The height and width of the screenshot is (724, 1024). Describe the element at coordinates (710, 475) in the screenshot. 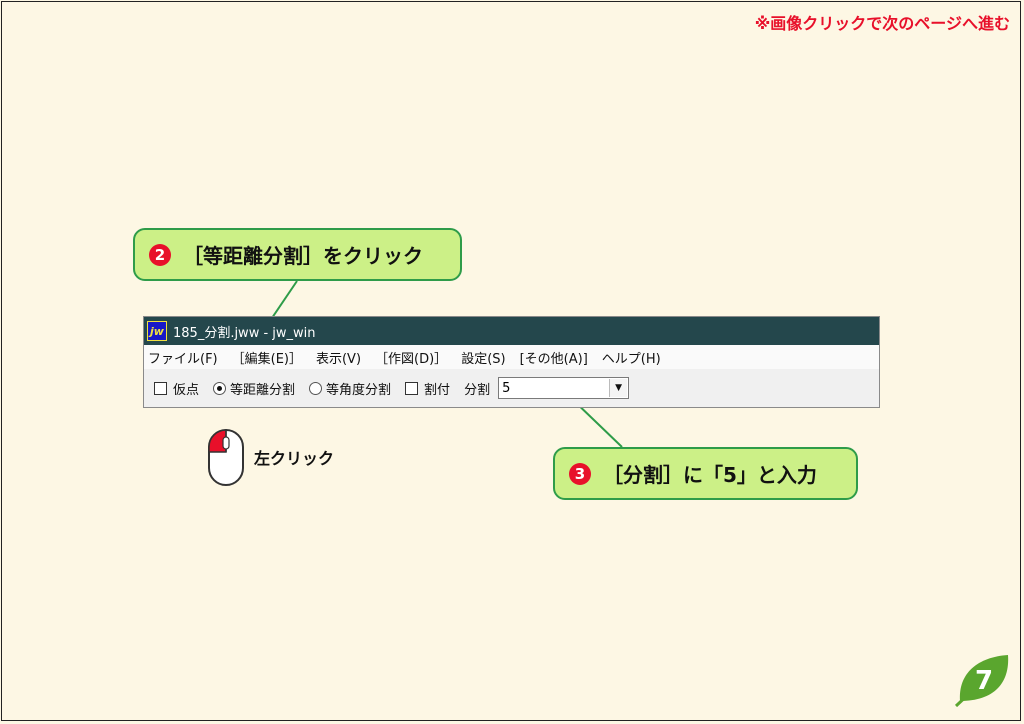

I see `callout-step-3-text: ［分割］に「5」と入力` at that location.